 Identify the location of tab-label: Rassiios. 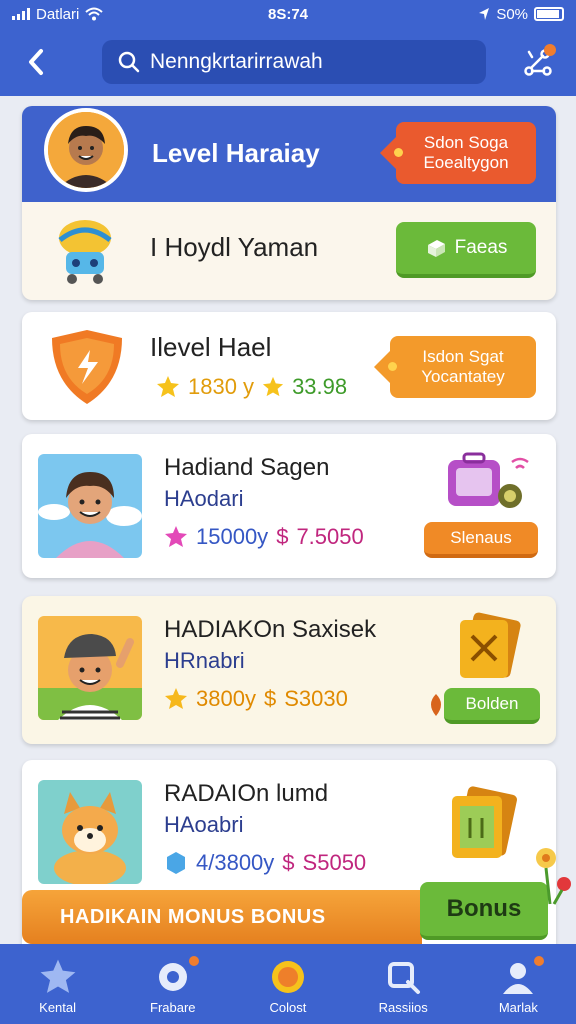
(403, 1007).